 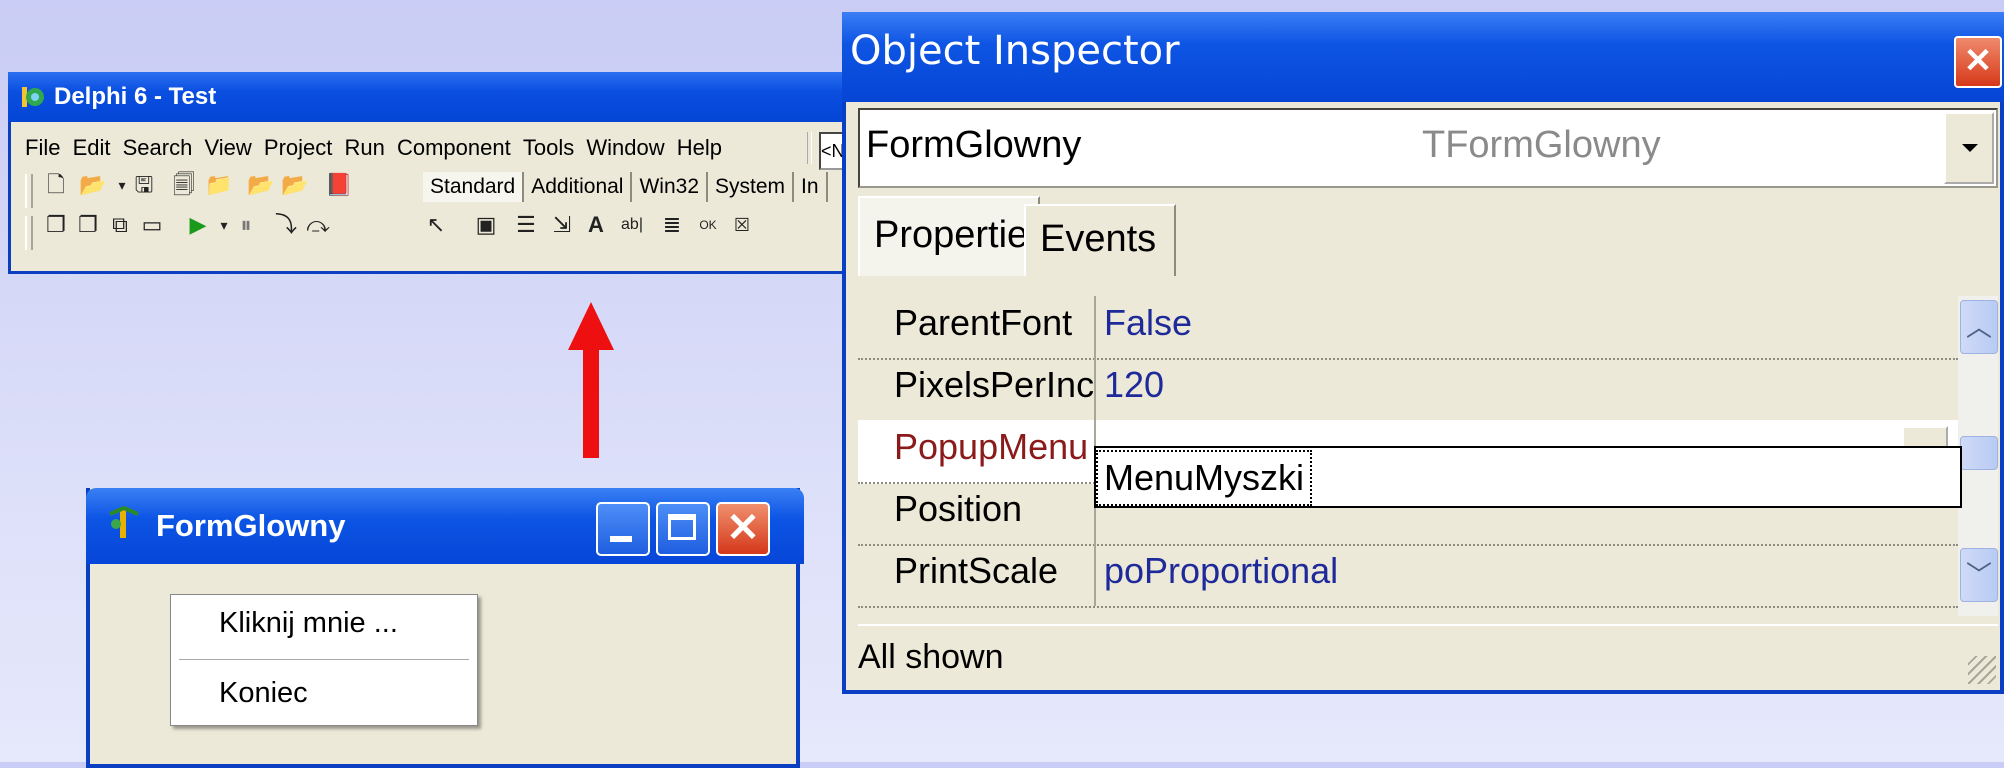 I want to click on save-all-icon: 🗐, so click(x=184, y=185).